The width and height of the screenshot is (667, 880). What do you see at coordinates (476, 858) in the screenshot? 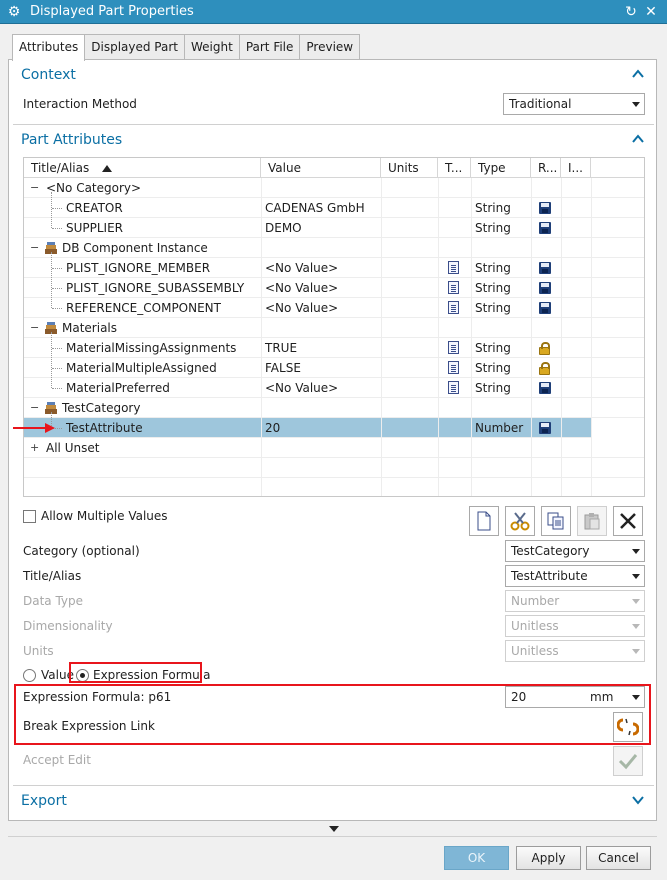
I see `ok-button: OK` at bounding box center [476, 858].